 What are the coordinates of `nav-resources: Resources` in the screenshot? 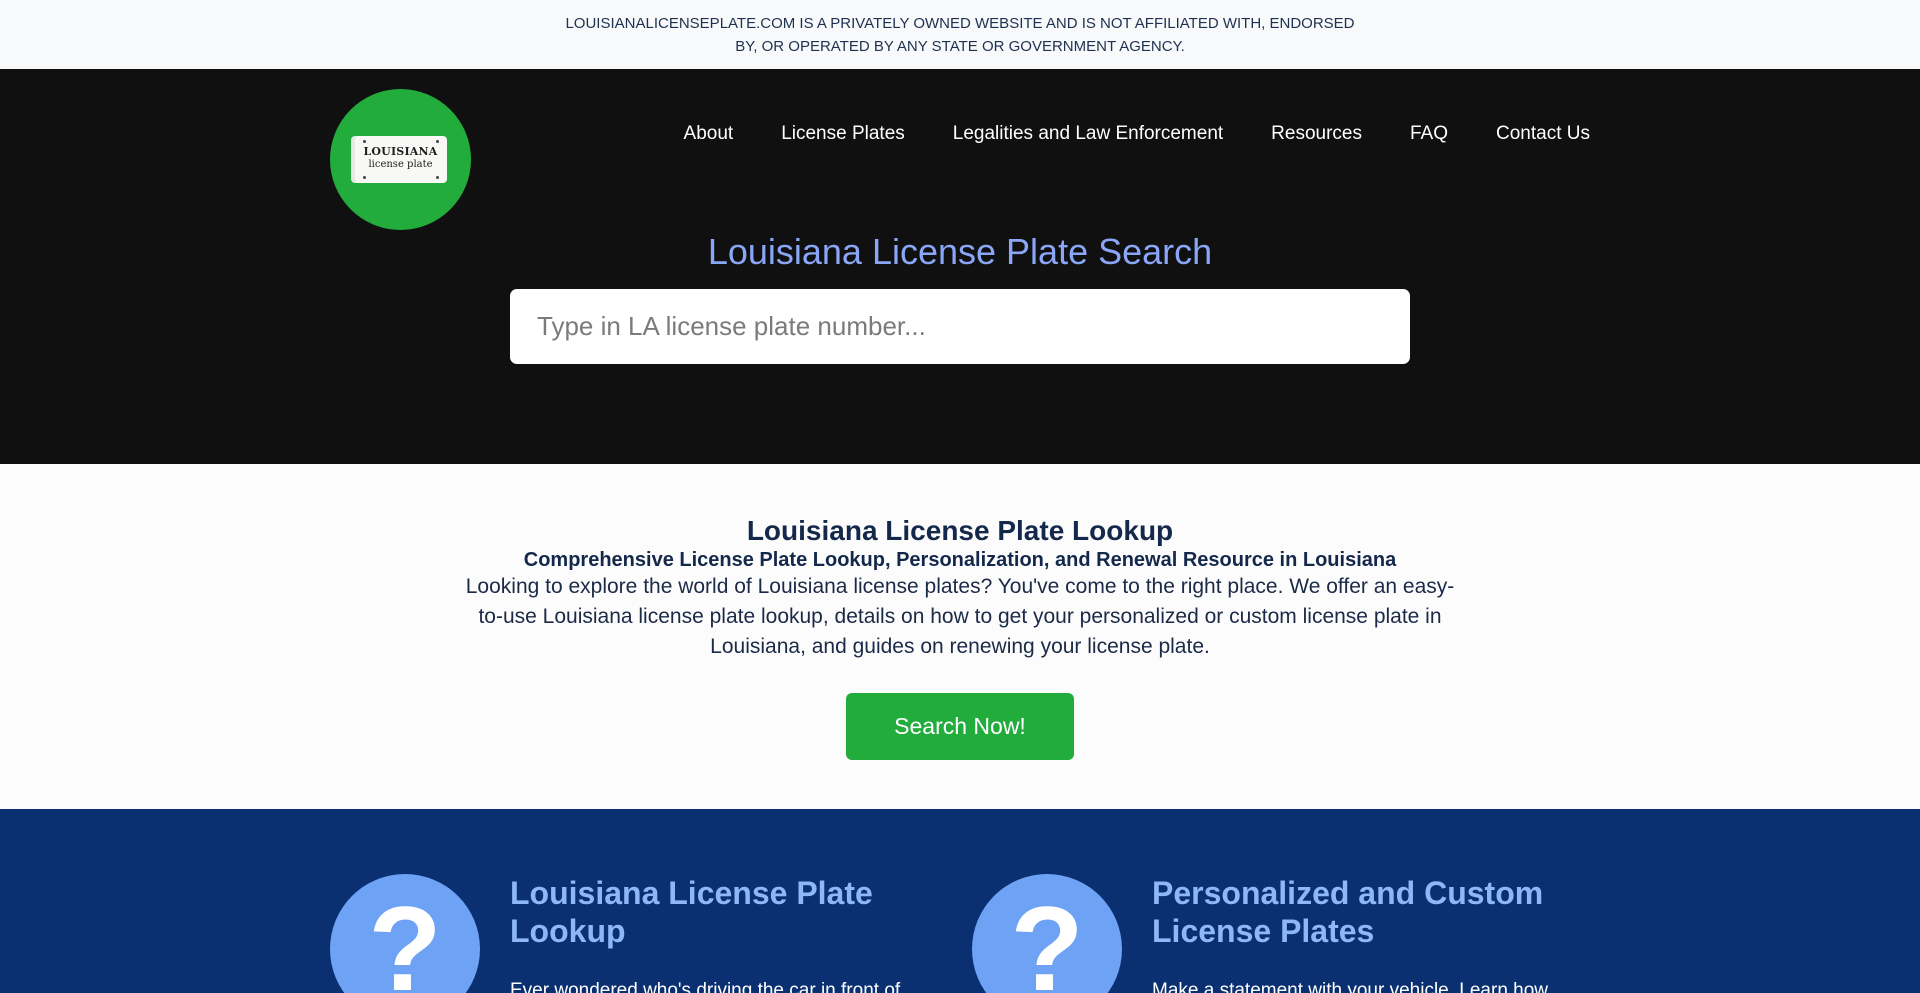 It's located at (1316, 134).